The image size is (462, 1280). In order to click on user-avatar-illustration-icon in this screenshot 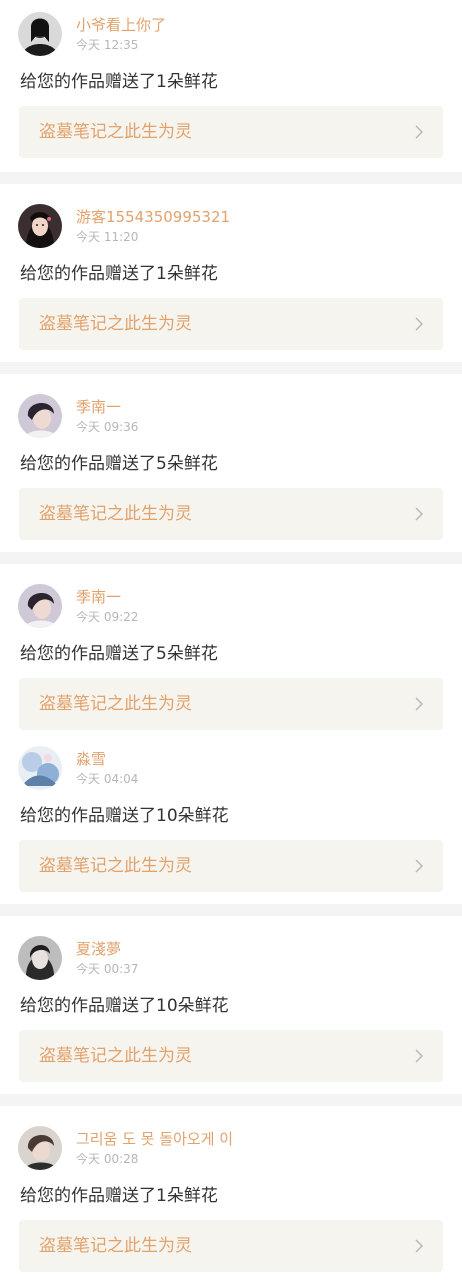, I will do `click(40, 768)`.